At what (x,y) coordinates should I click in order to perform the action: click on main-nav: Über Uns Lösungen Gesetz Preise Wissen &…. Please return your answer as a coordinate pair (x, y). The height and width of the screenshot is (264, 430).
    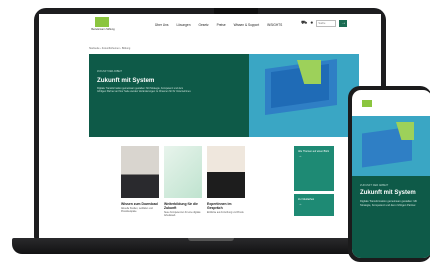
    Looking at the image, I should click on (218, 25).